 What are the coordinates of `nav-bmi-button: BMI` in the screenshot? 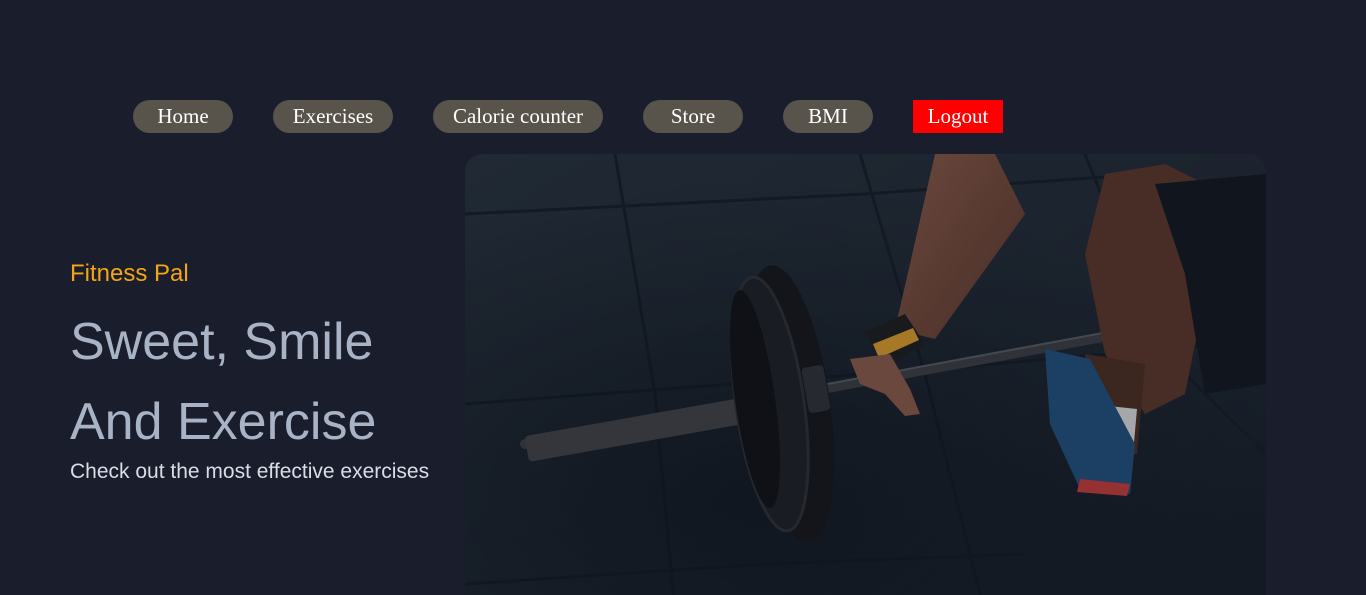 It's located at (828, 116).